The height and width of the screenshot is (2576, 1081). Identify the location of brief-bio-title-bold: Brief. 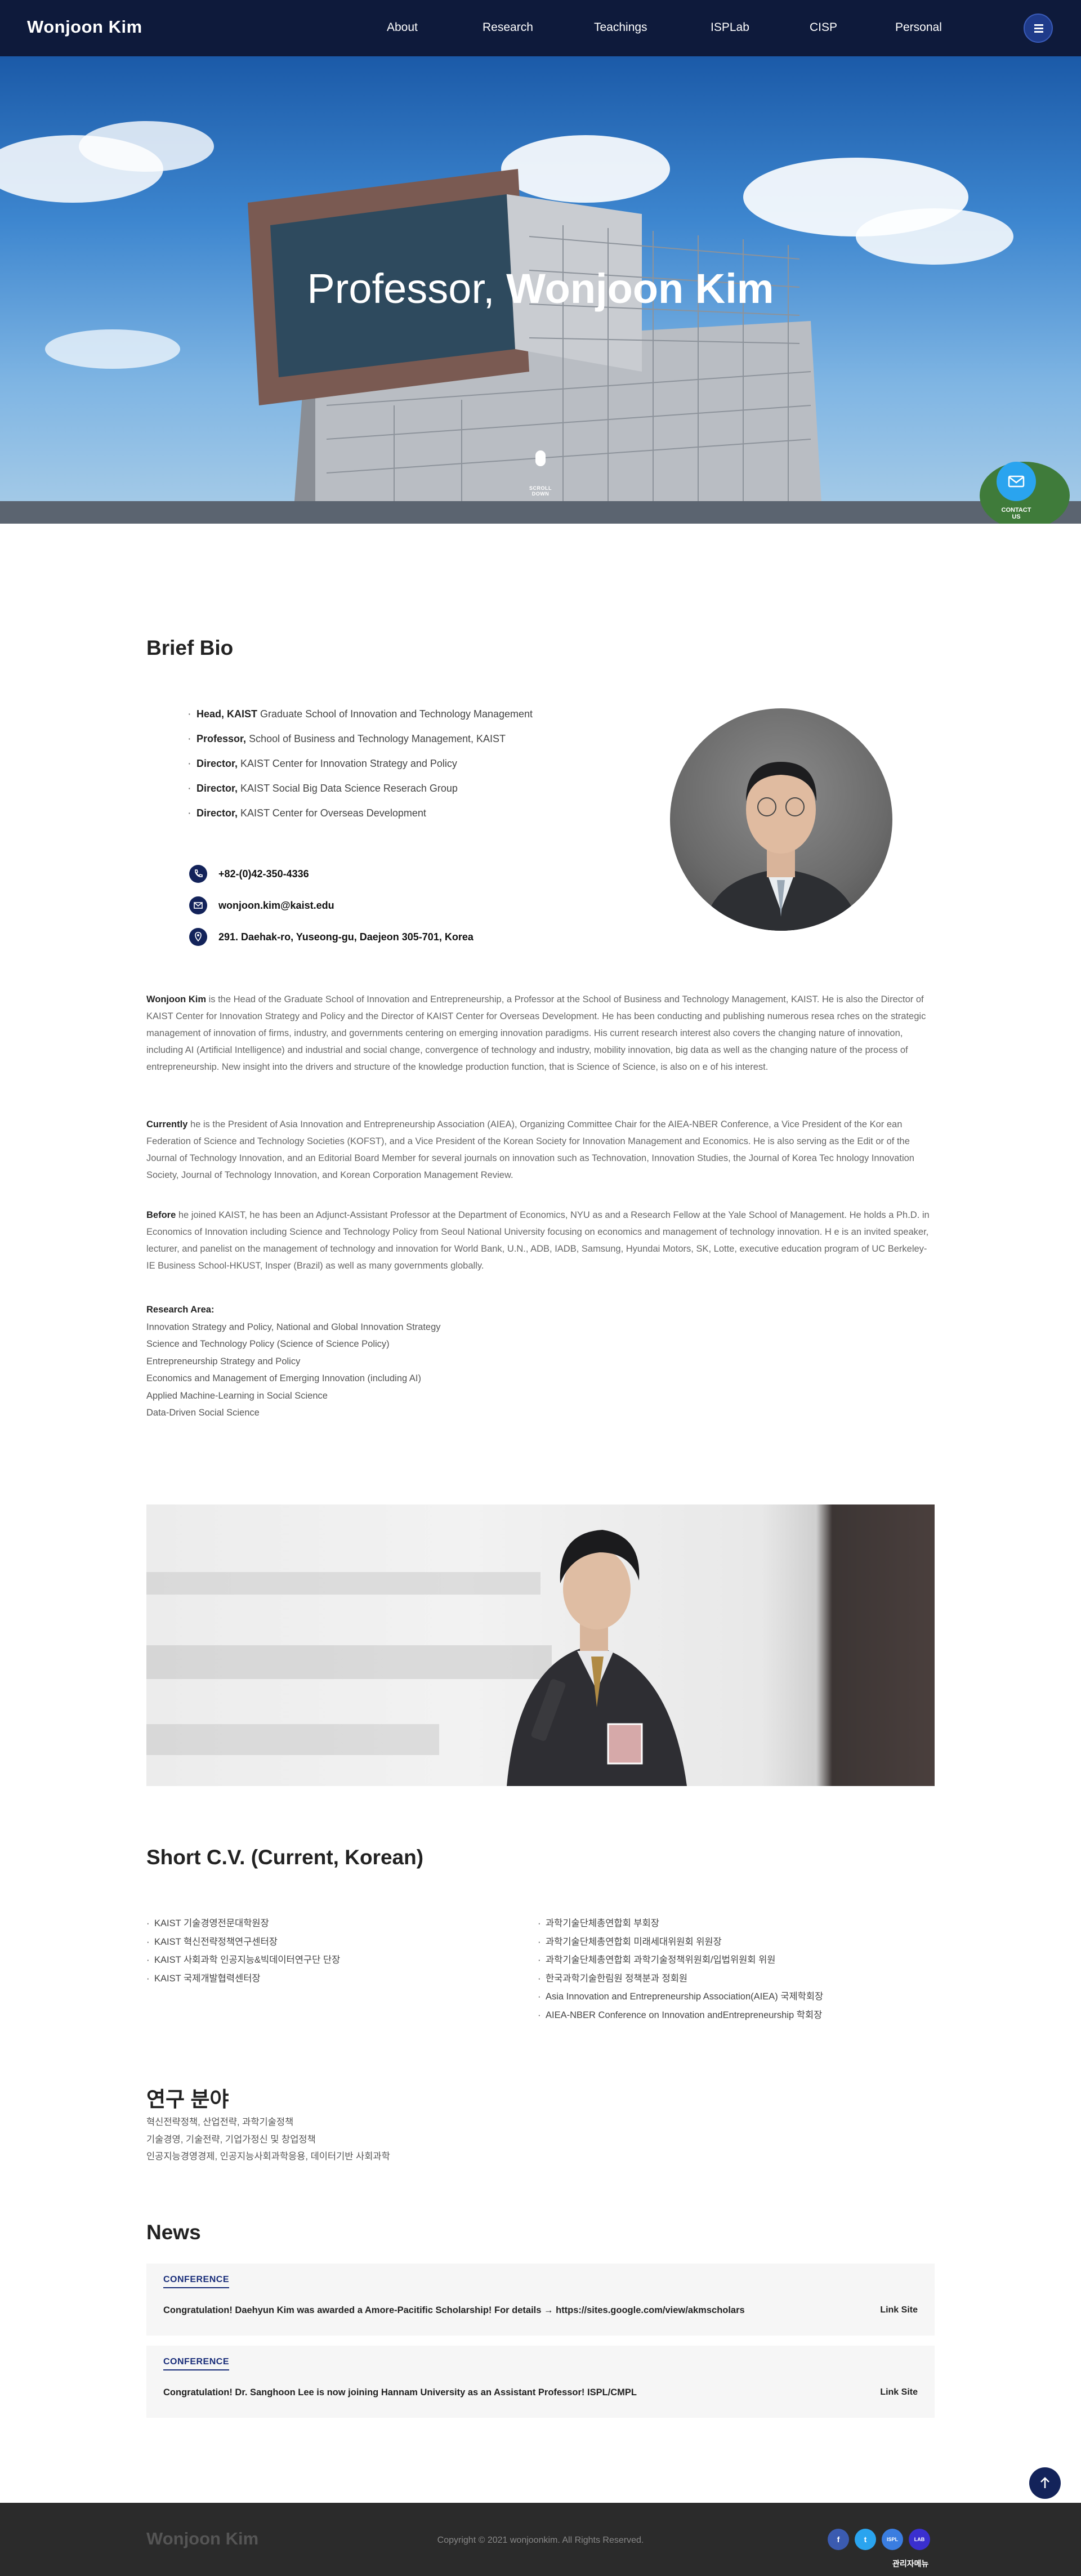
(170, 647).